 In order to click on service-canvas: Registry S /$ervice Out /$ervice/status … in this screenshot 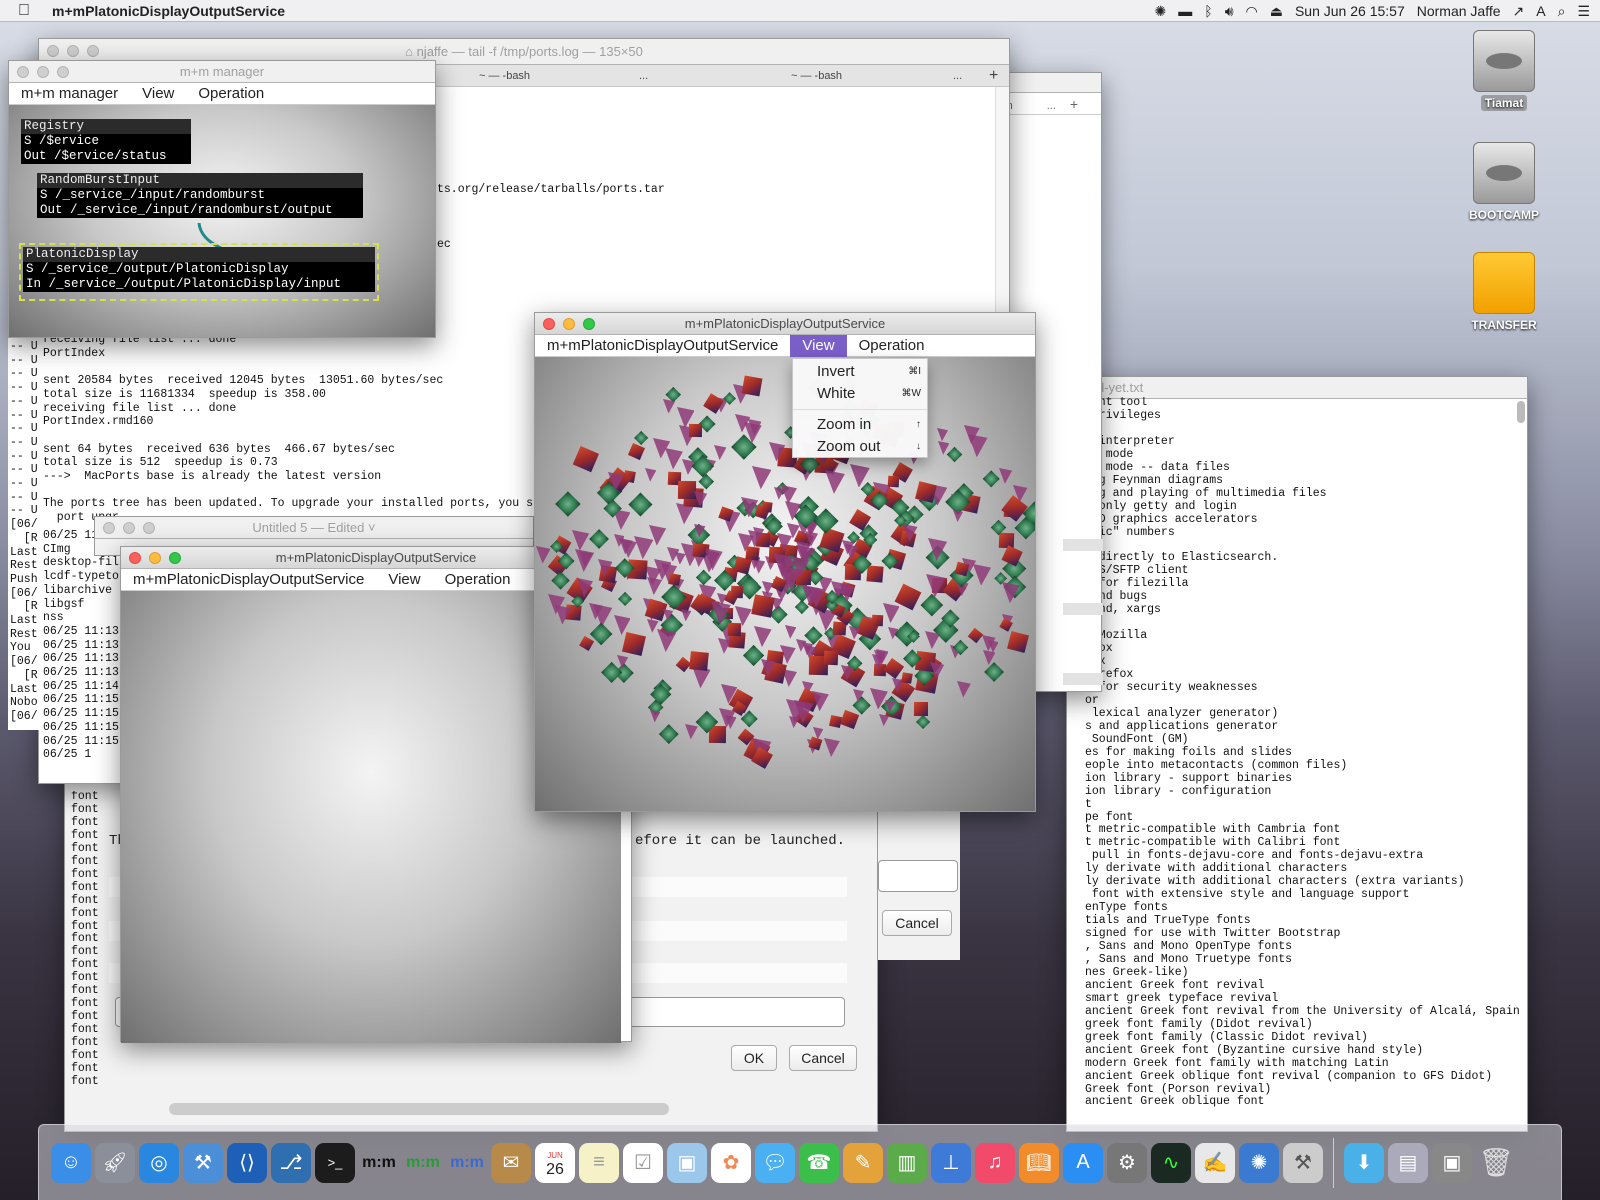, I will do `click(222, 221)`.